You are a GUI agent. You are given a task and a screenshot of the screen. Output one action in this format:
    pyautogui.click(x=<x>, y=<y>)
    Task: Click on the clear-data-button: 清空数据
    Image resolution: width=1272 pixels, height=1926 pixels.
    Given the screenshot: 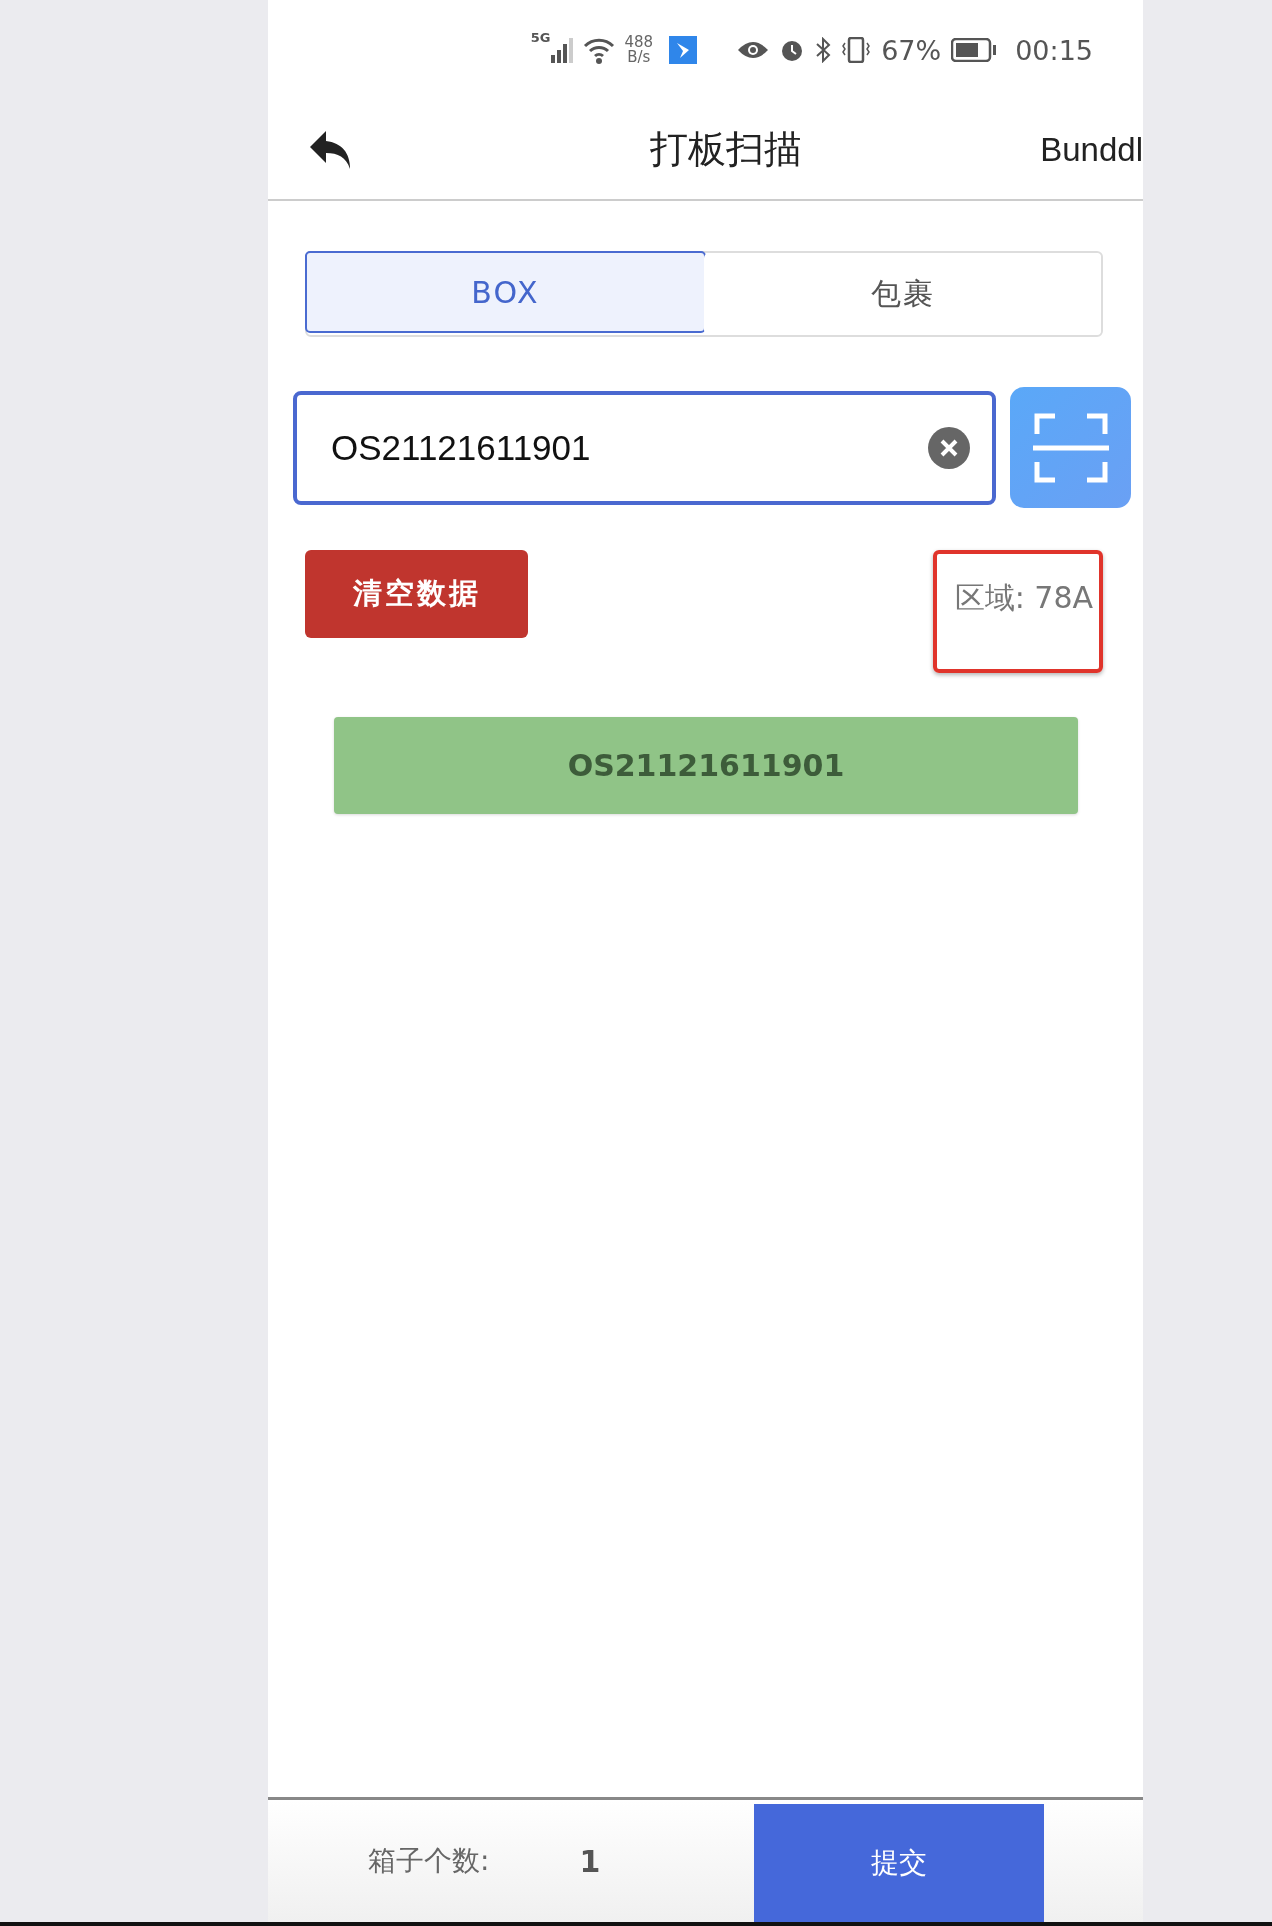 What is the action you would take?
    pyautogui.click(x=416, y=594)
    